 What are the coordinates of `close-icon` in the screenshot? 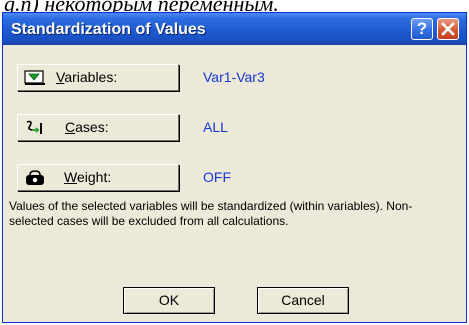 It's located at (448, 29).